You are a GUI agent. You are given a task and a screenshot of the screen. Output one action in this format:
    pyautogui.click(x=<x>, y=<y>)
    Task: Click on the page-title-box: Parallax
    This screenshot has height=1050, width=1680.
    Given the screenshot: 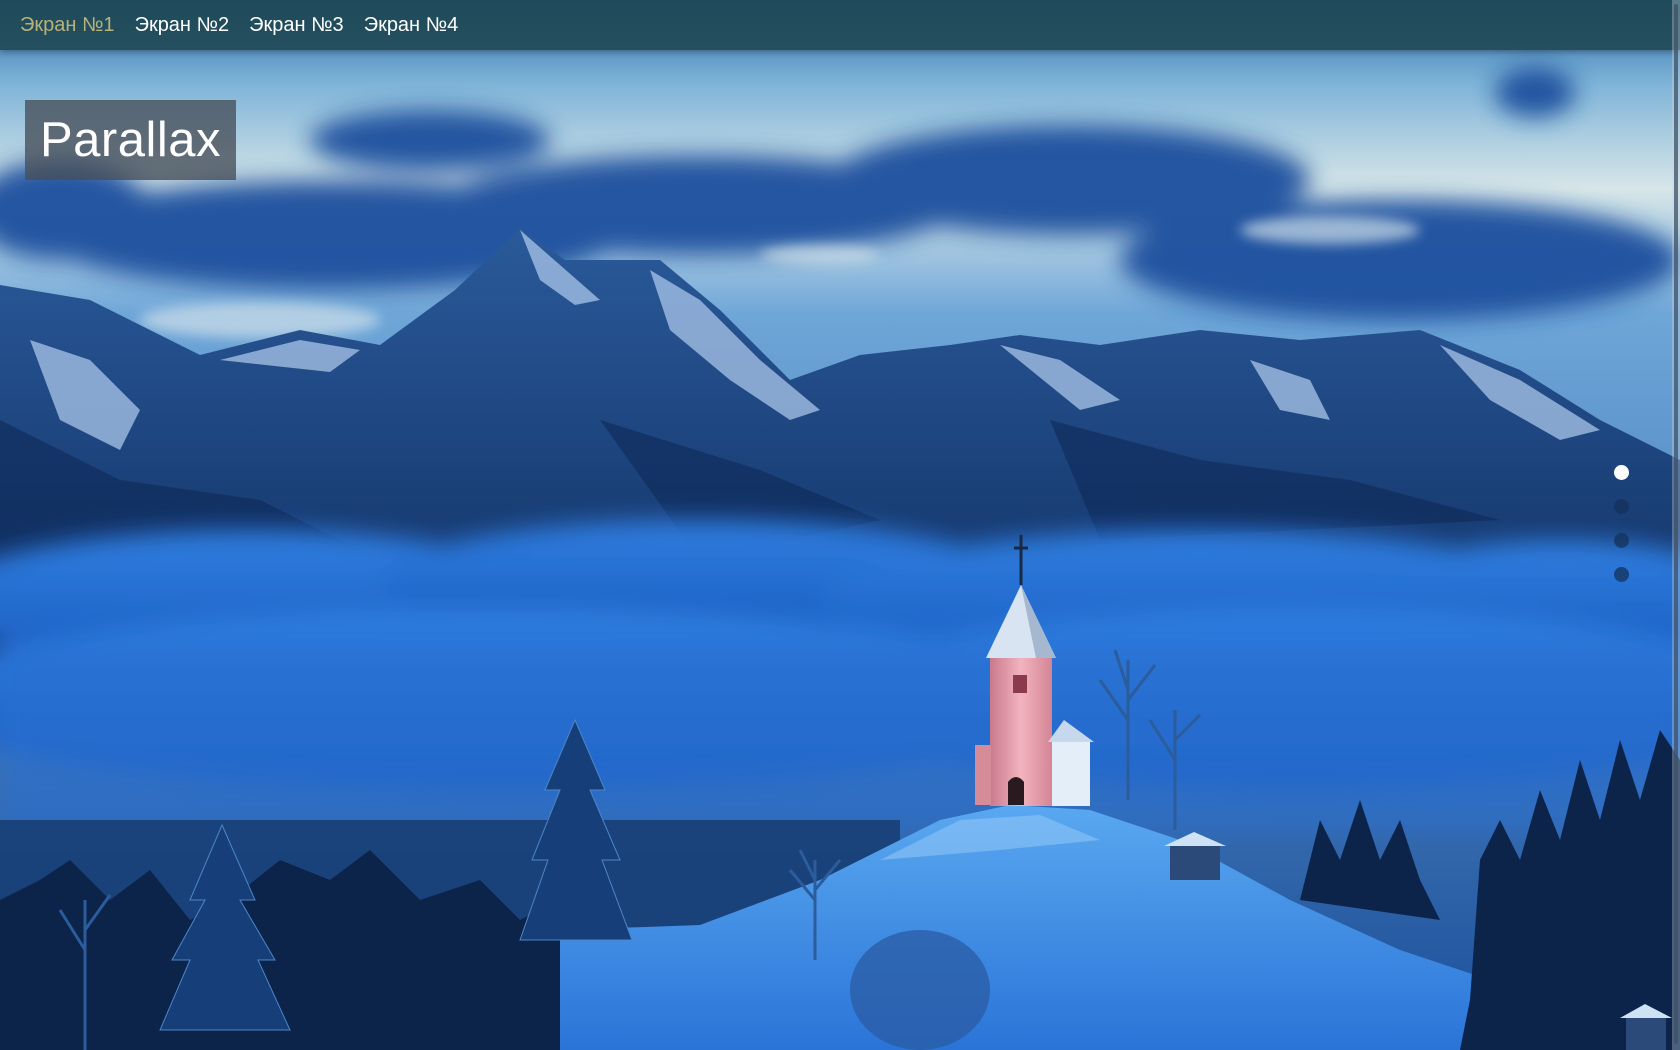 What is the action you would take?
    pyautogui.click(x=130, y=140)
    